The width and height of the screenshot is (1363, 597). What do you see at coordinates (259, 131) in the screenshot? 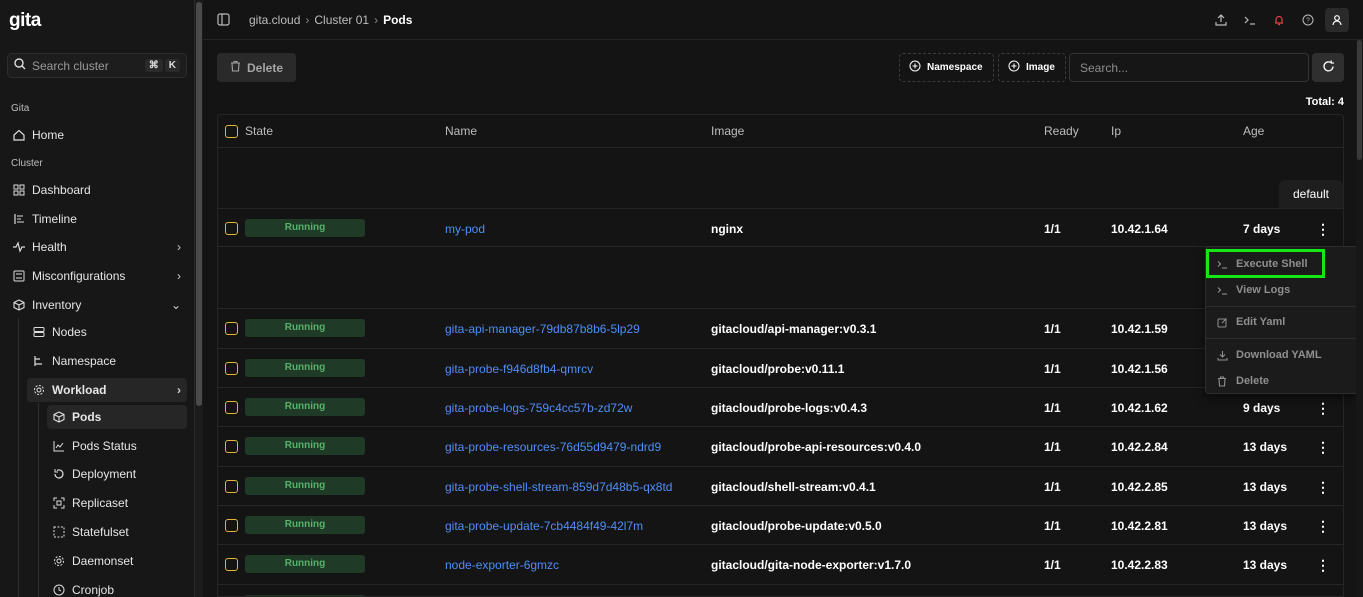
I see `column-state: State` at bounding box center [259, 131].